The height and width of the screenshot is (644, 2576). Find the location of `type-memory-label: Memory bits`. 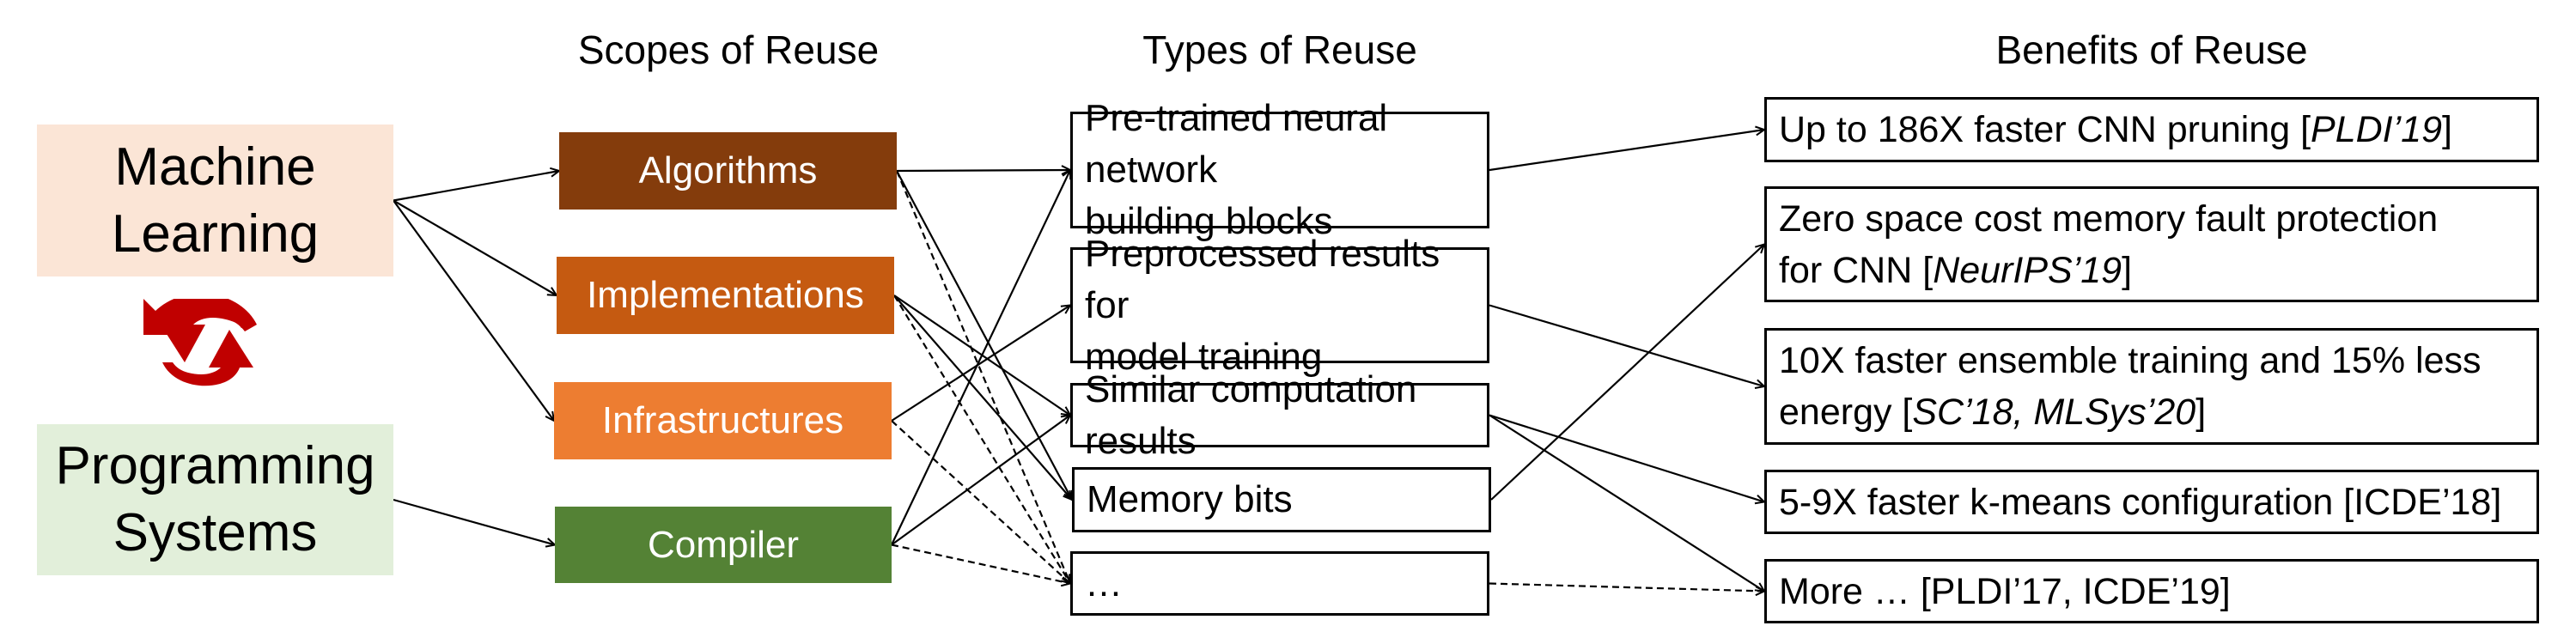

type-memory-label: Memory bits is located at coordinates (1190, 499).